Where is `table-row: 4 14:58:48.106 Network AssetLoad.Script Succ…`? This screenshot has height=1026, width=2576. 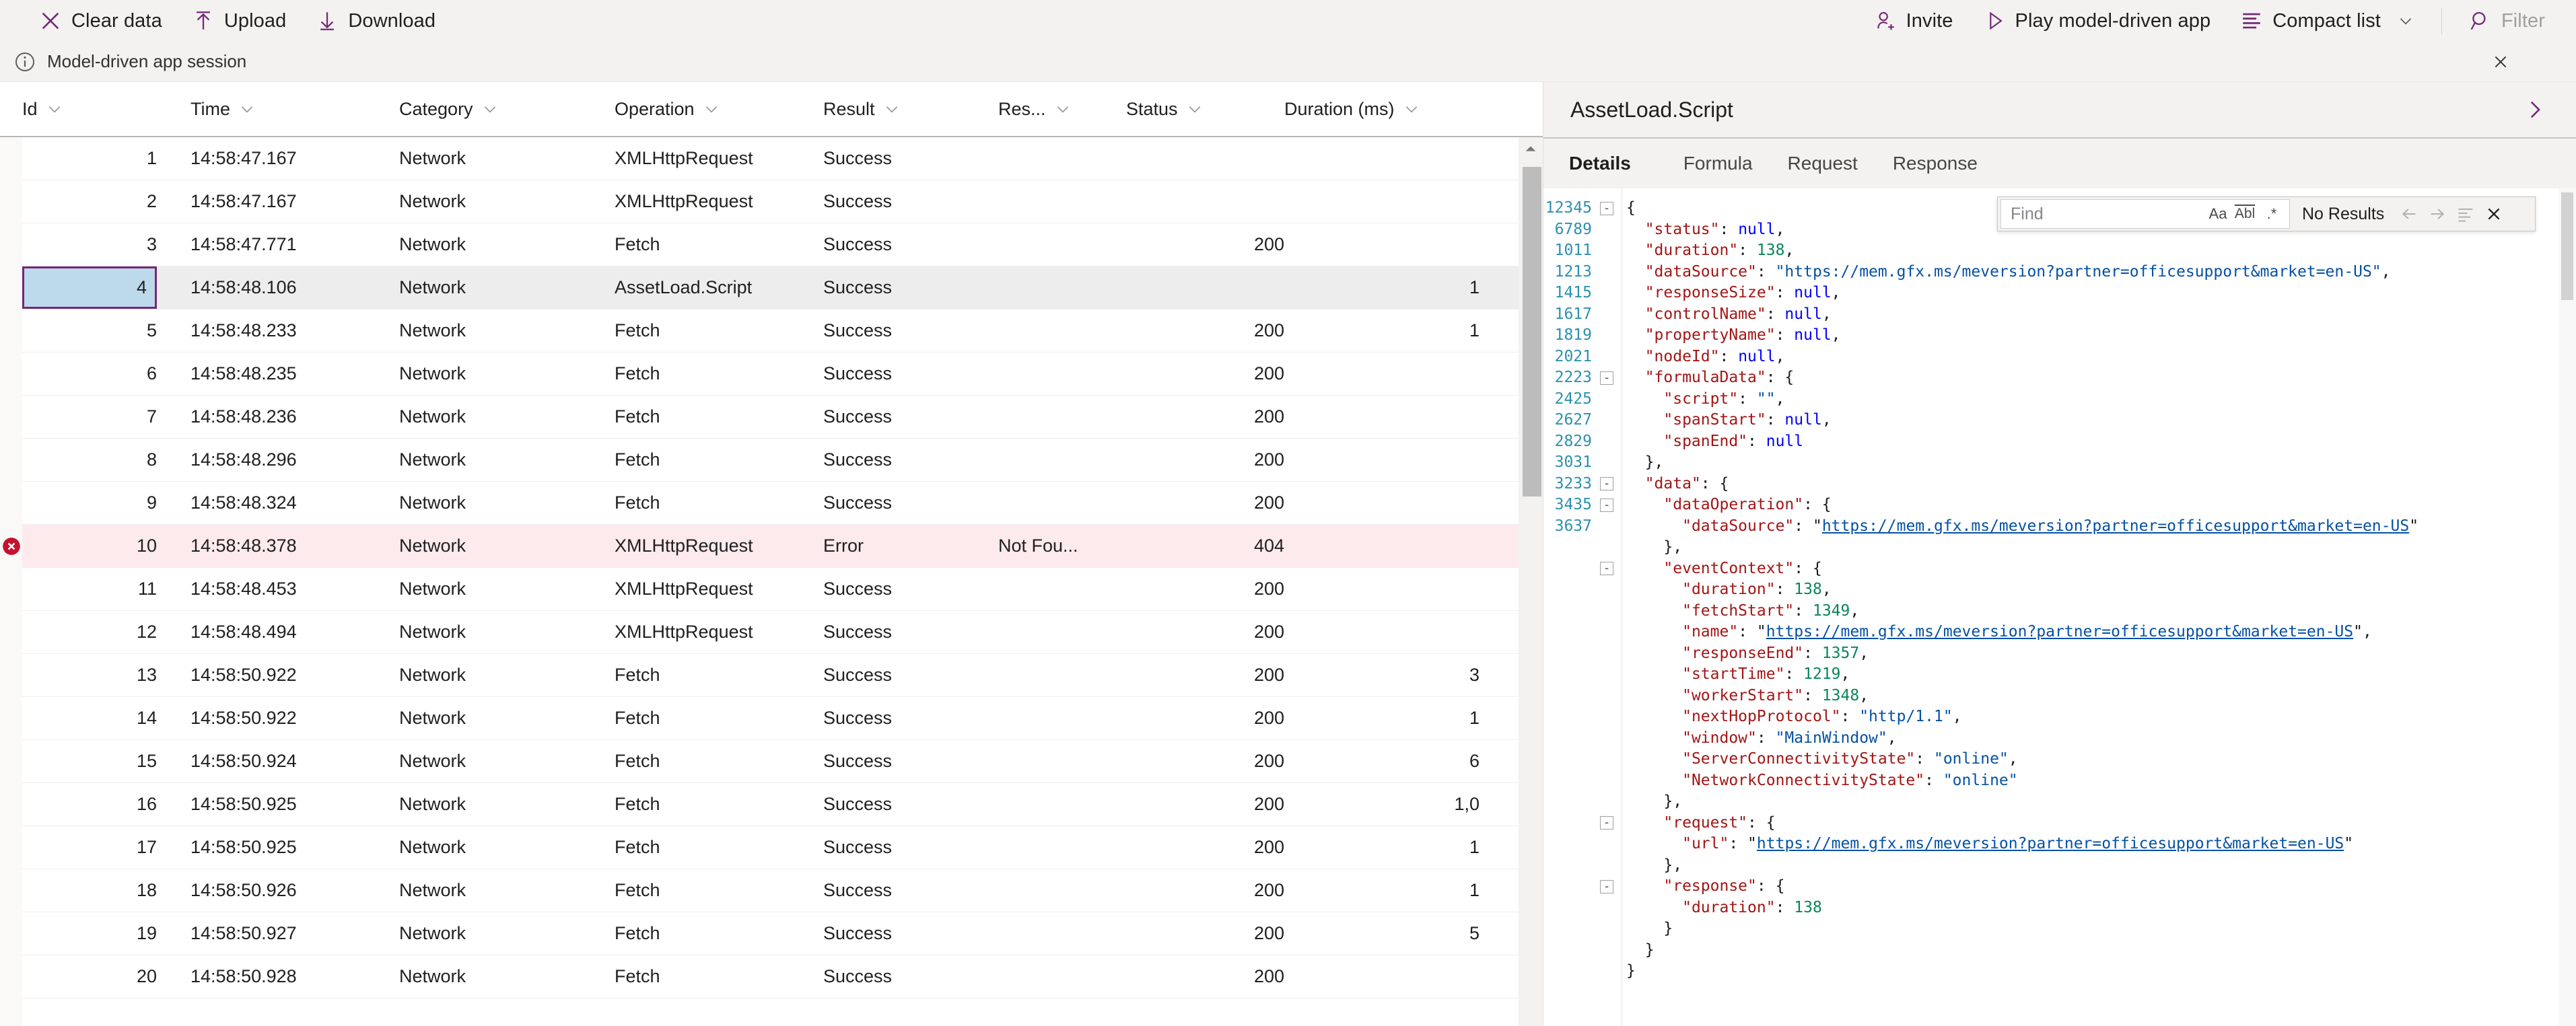 table-row: 4 14:58:48.106 Network AssetLoad.Script Succ… is located at coordinates (782, 288).